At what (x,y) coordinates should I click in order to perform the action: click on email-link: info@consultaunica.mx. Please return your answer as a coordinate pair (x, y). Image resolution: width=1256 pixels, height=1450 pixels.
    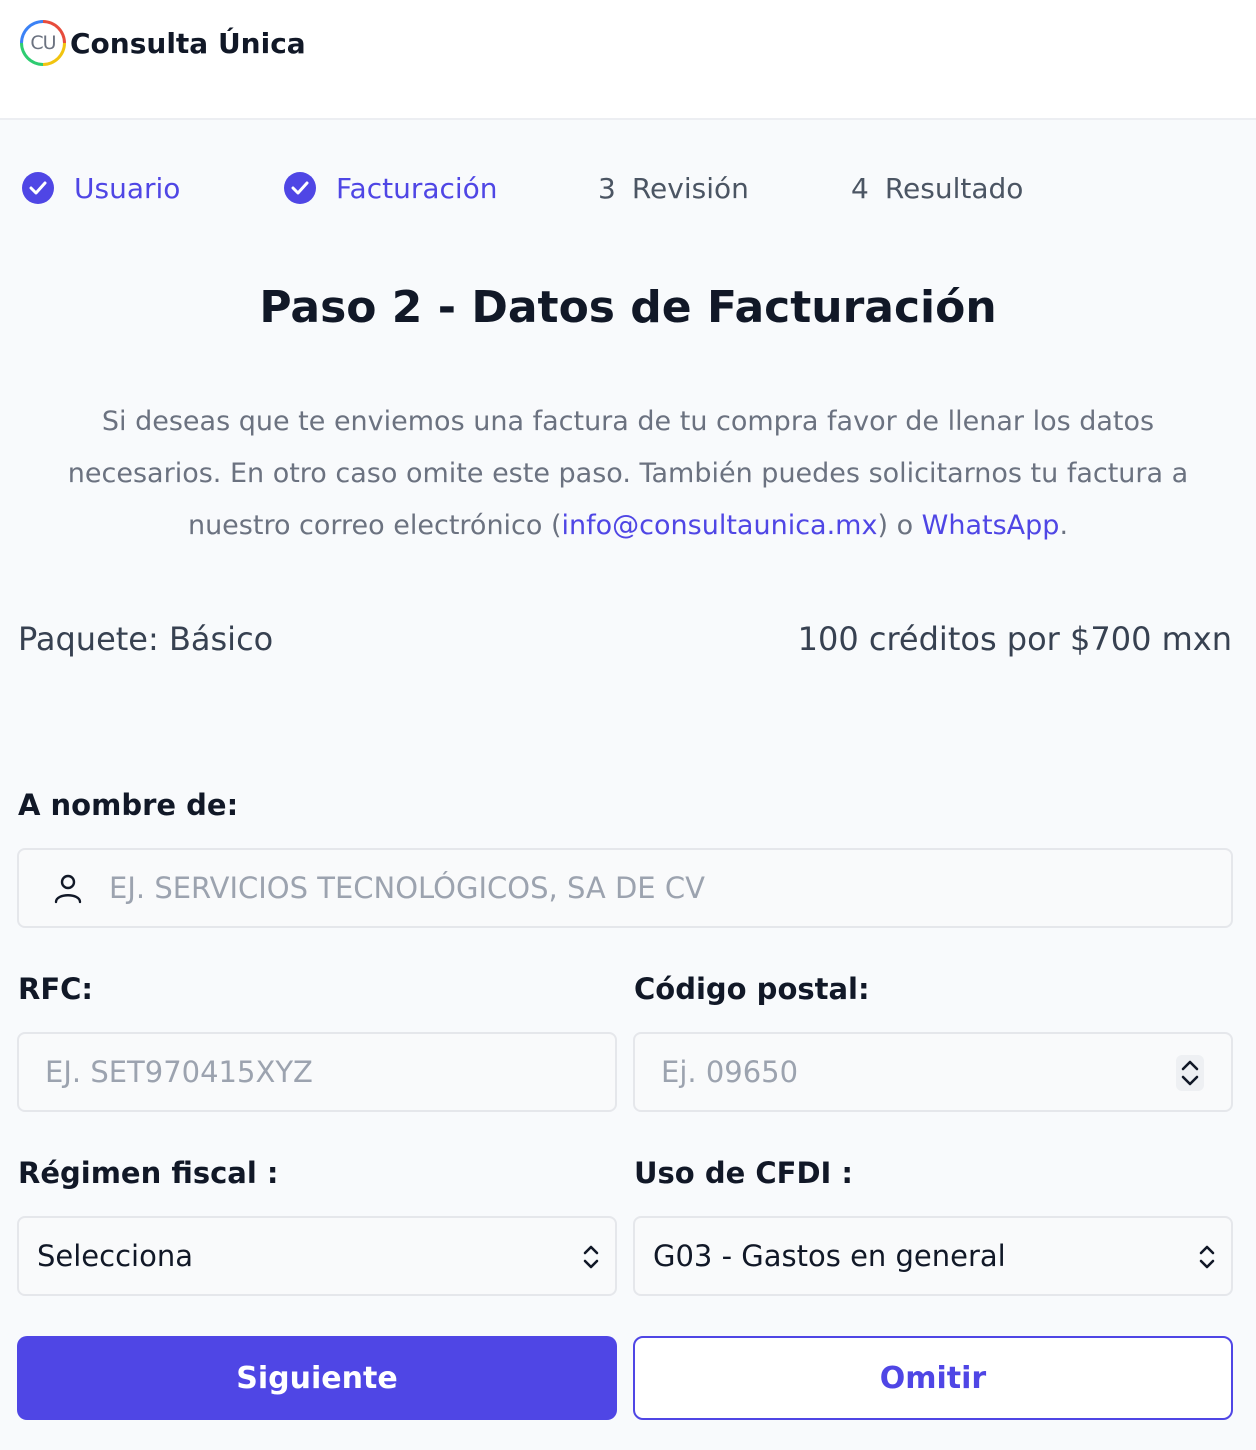
    Looking at the image, I should click on (720, 525).